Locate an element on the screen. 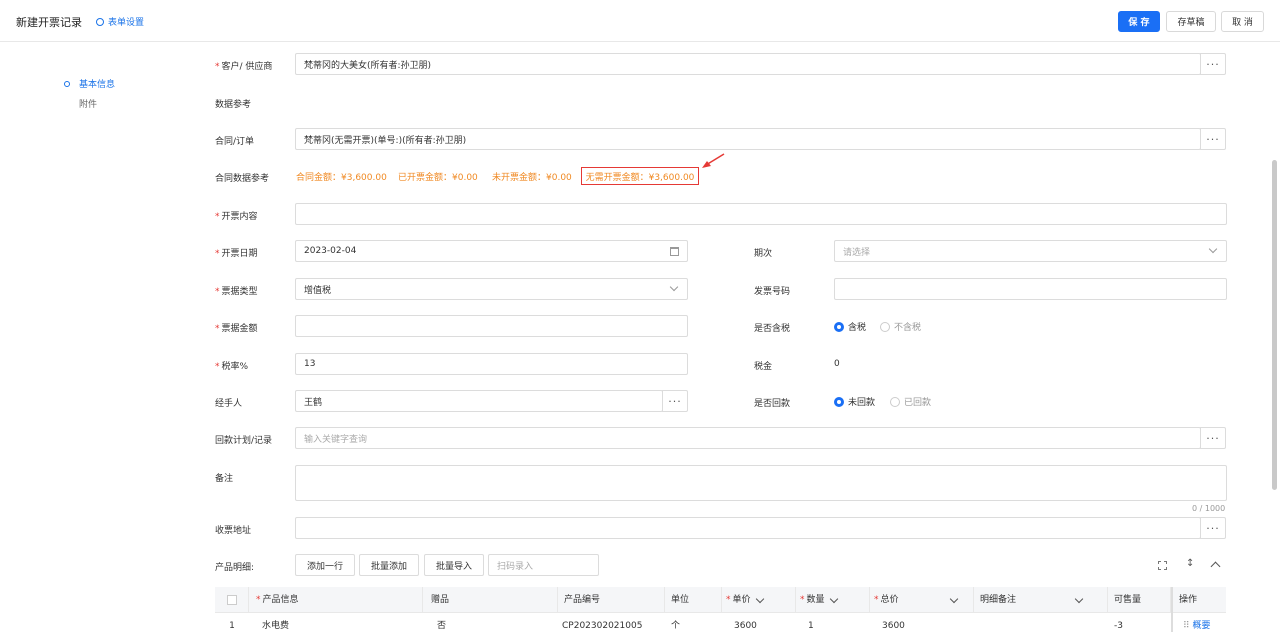 The image size is (1280, 632). nav-item-attachments: 附件 is located at coordinates (89, 108).